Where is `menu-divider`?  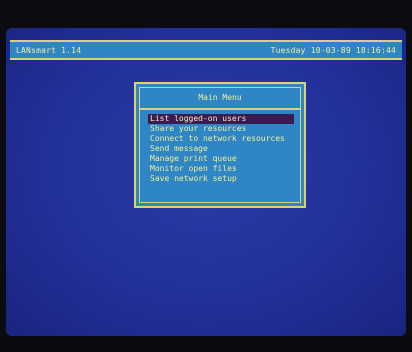
menu-divider is located at coordinates (220, 109).